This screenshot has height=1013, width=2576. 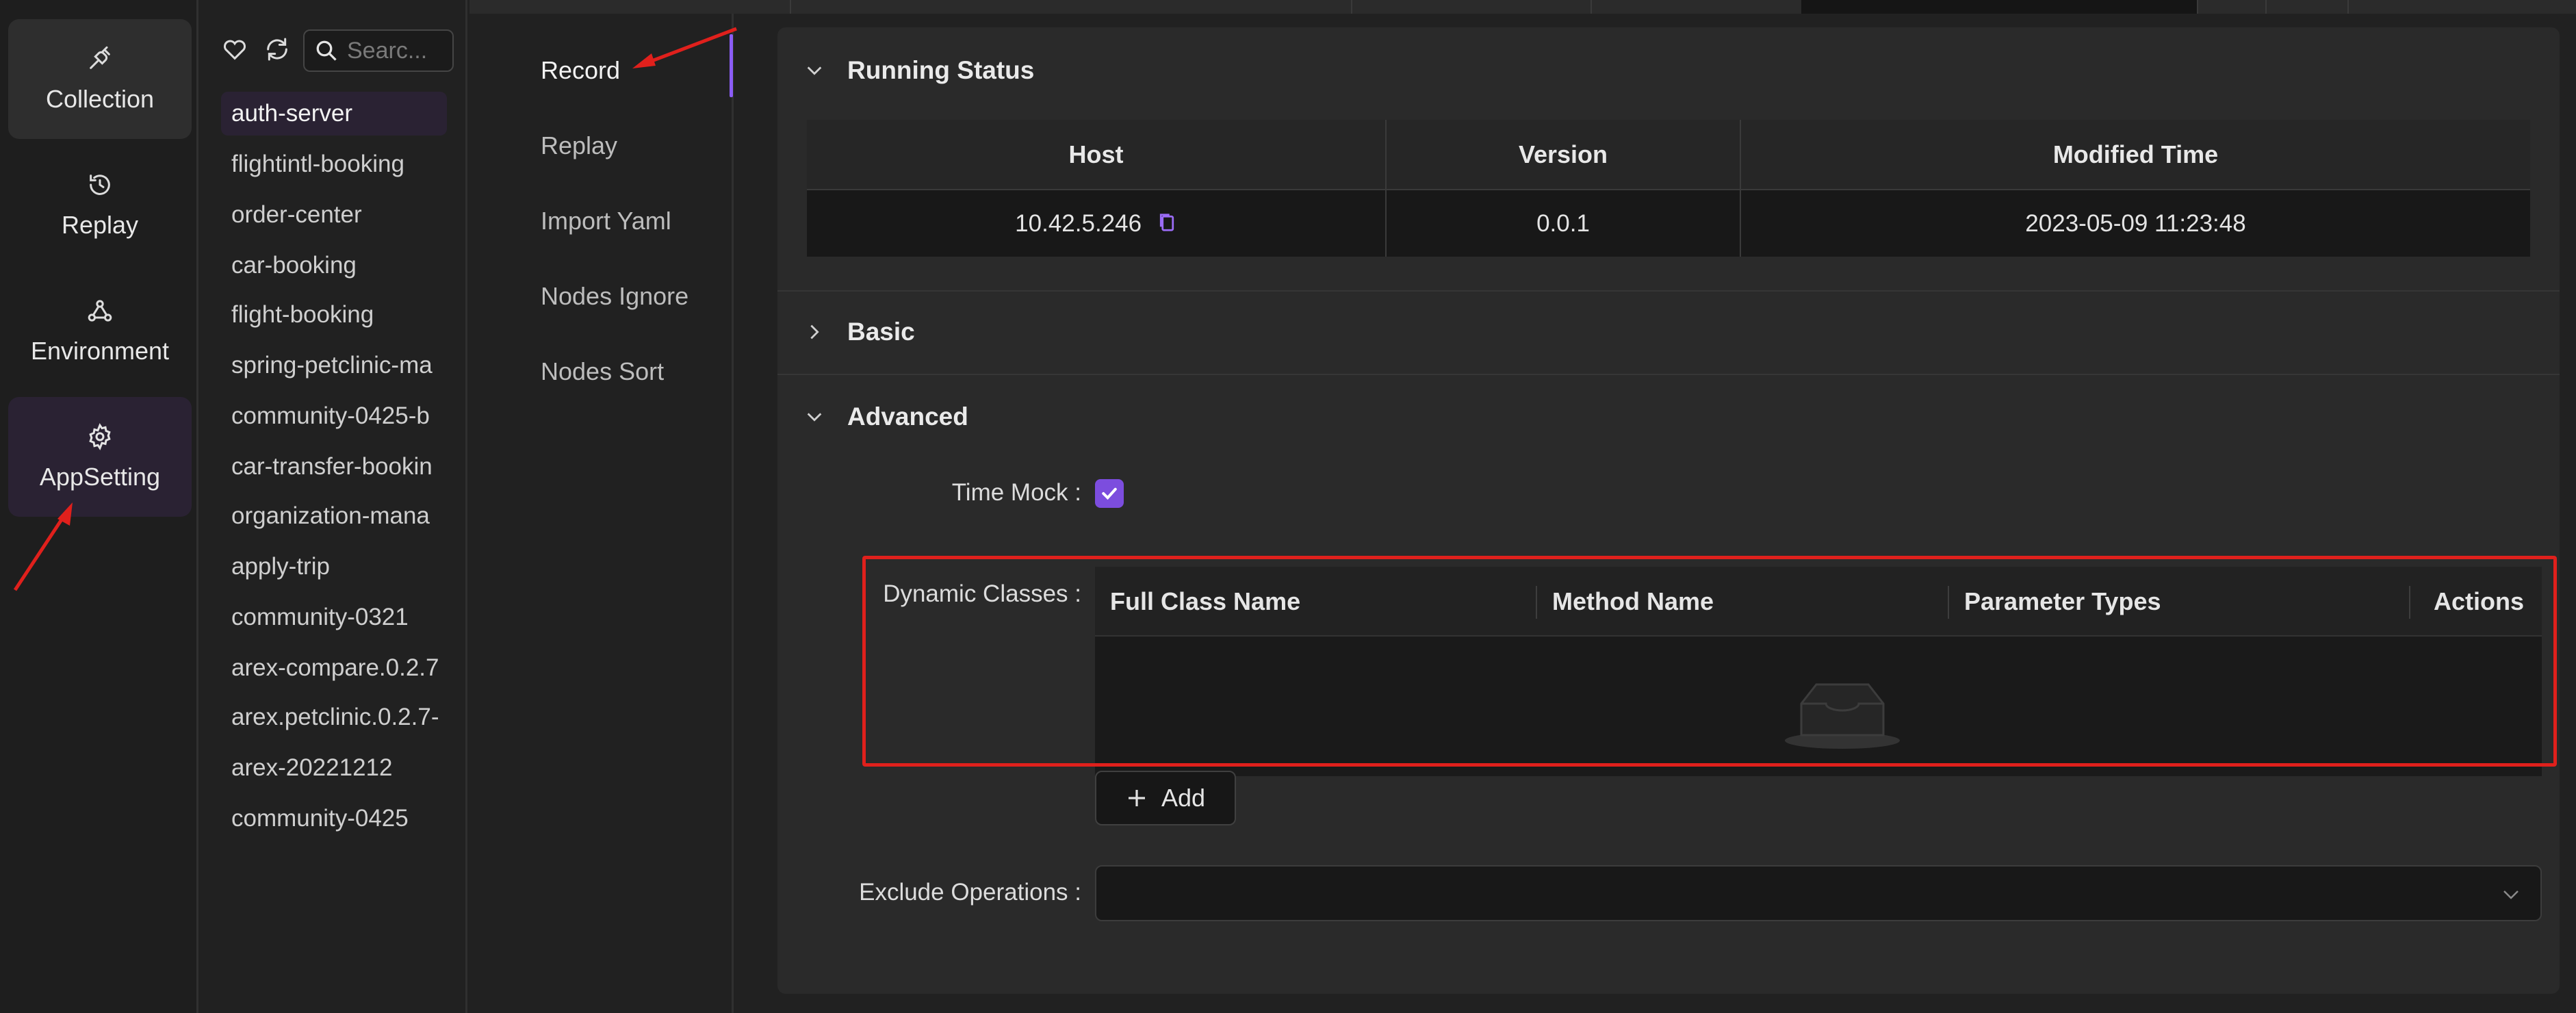 What do you see at coordinates (334, 265) in the screenshot?
I see `app-list-item: car-booking` at bounding box center [334, 265].